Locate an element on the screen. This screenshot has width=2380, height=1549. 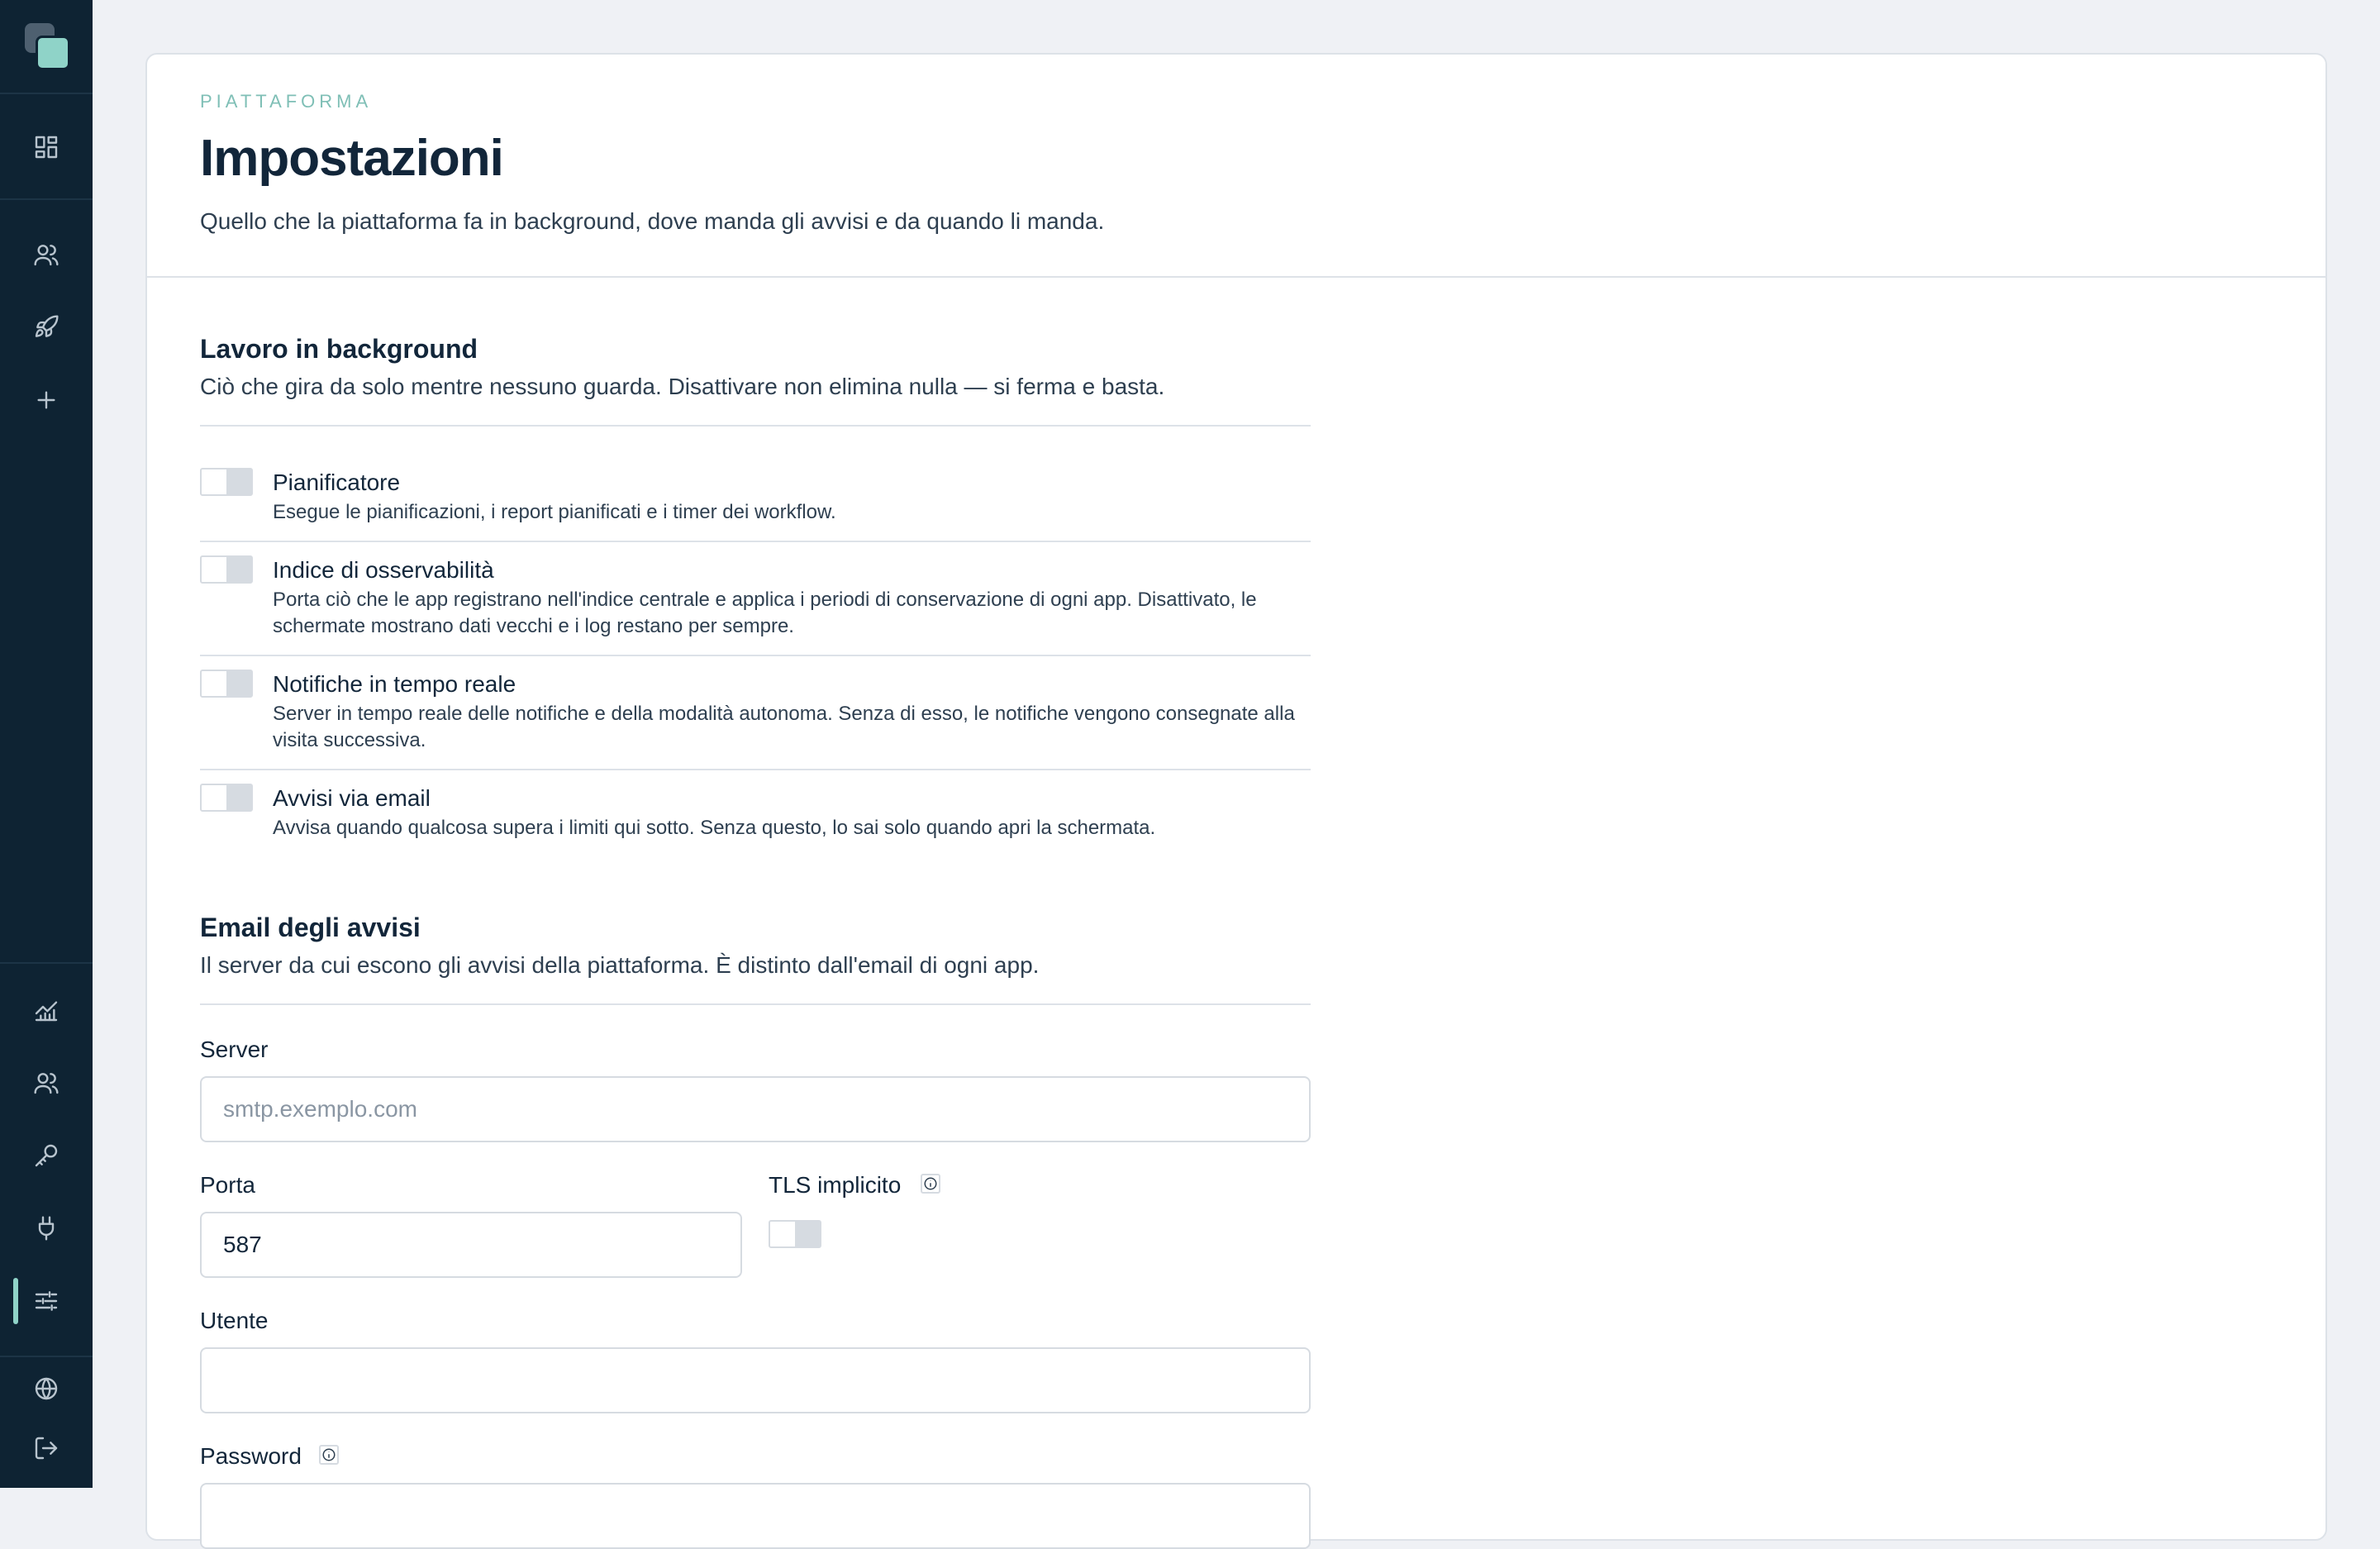
observability-index-toggle is located at coordinates (226, 569).